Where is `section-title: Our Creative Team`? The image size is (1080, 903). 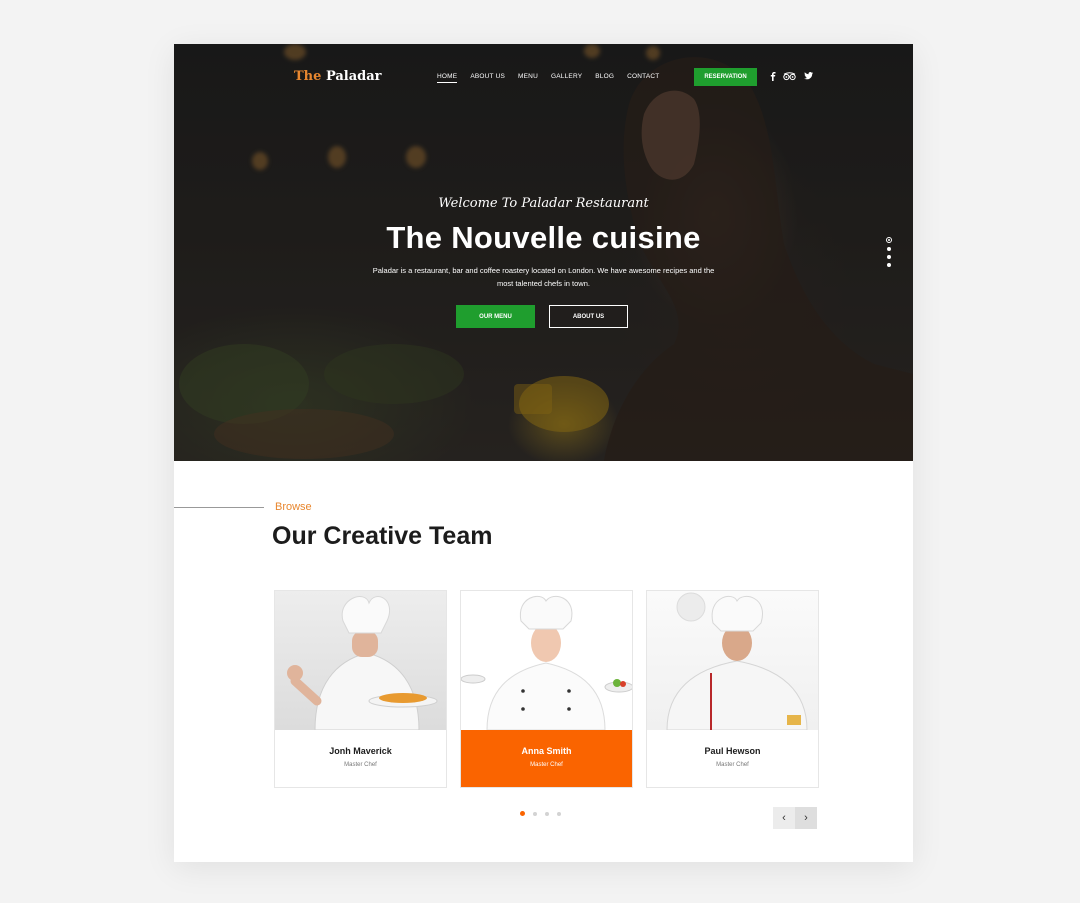 section-title: Our Creative Team is located at coordinates (382, 536).